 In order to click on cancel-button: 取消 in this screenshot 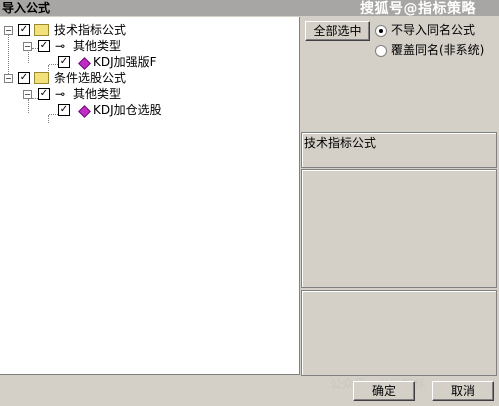, I will do `click(463, 391)`.